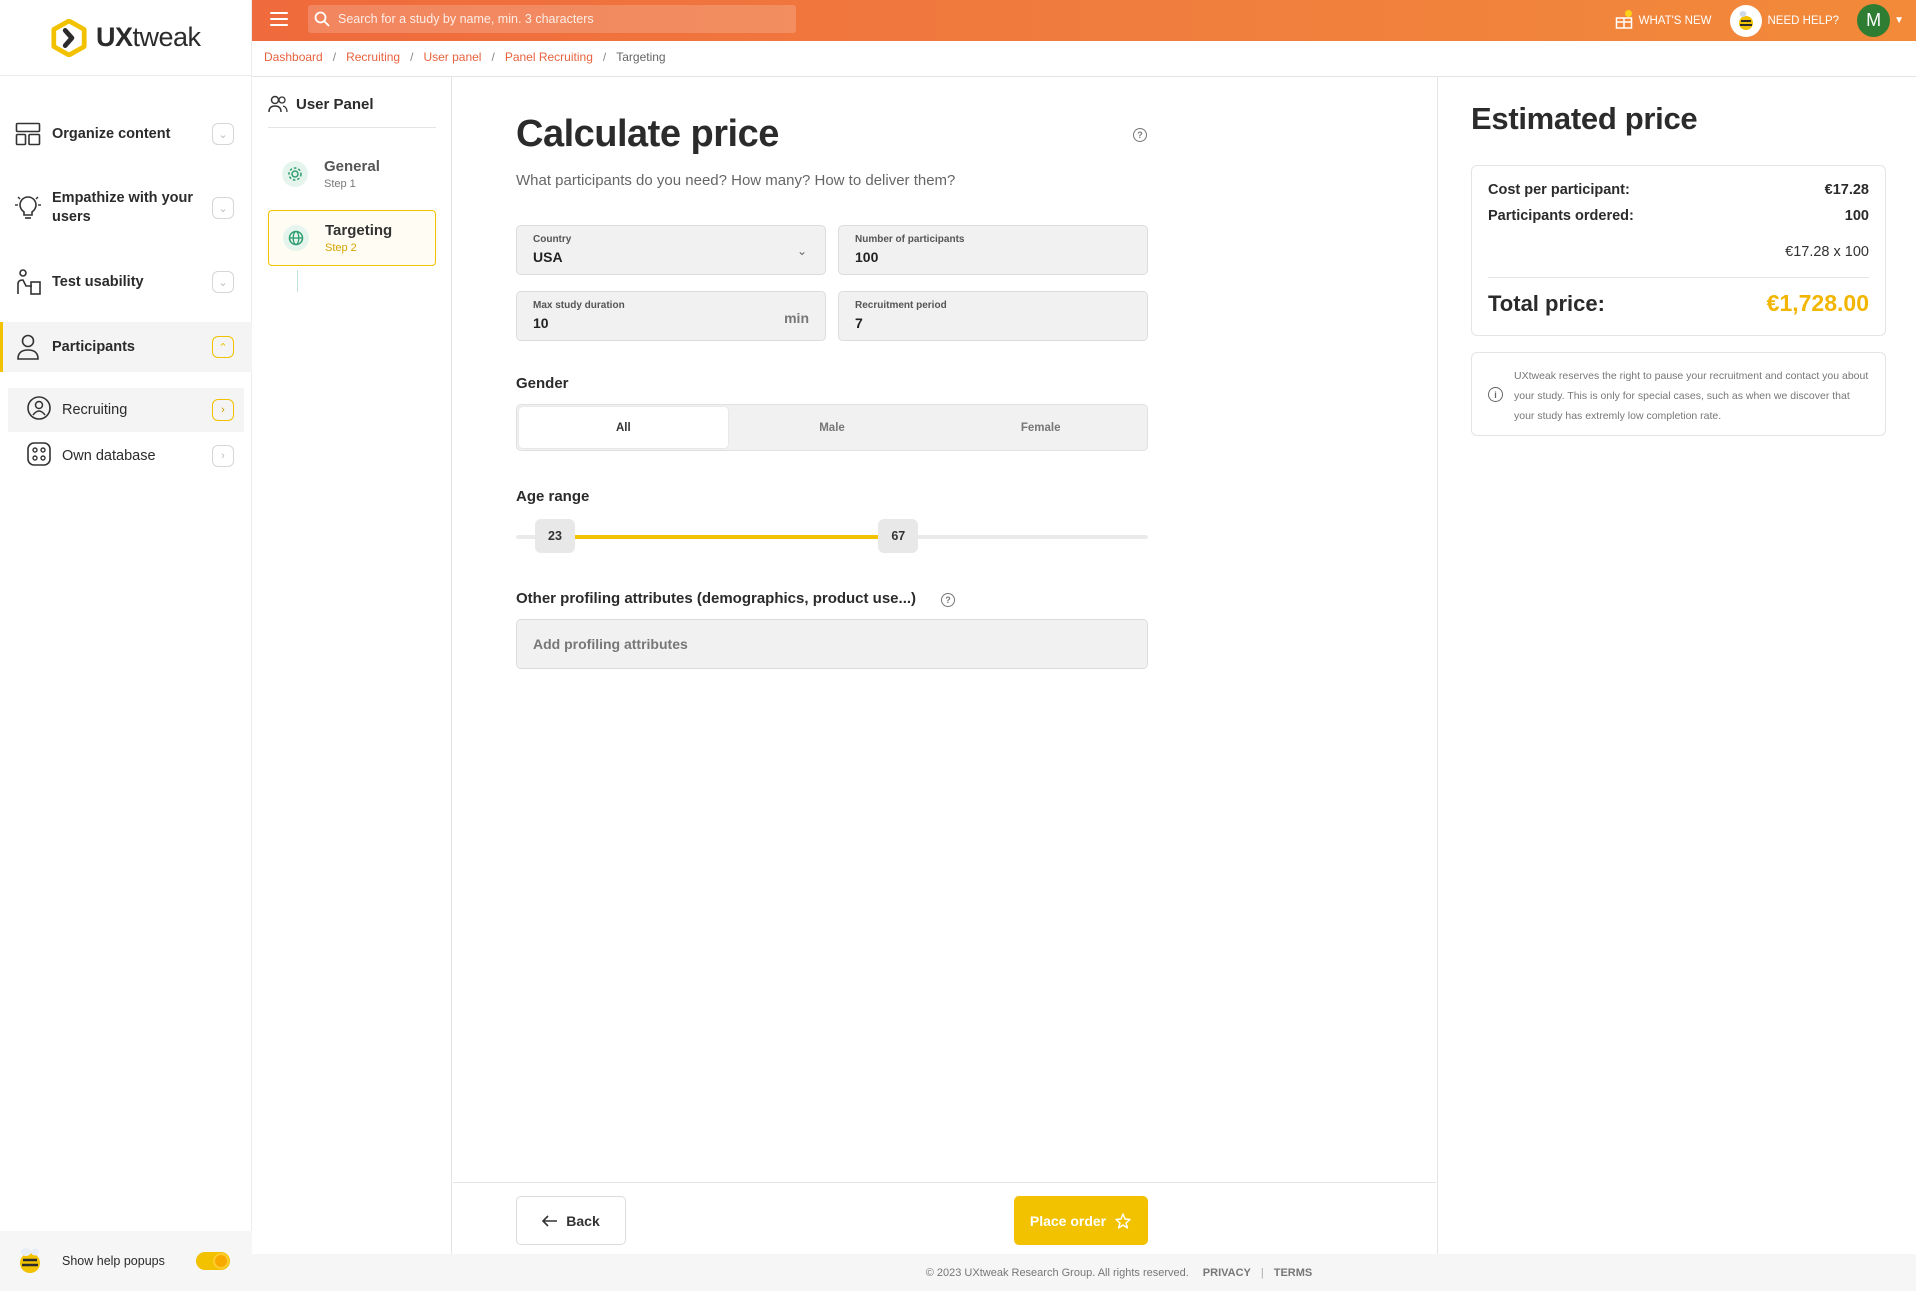  Describe the element at coordinates (126, 347) in the screenshot. I see `sidebar-item-participants: Participants ⌃` at that location.